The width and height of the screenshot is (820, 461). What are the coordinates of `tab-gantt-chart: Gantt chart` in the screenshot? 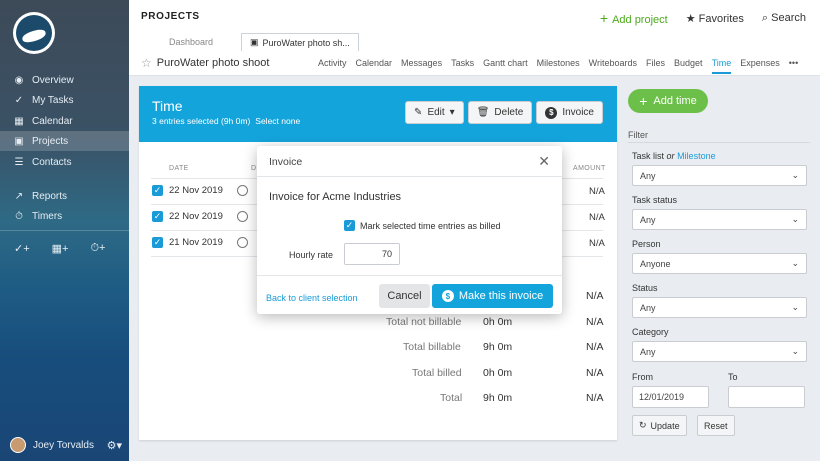 It's located at (505, 66).